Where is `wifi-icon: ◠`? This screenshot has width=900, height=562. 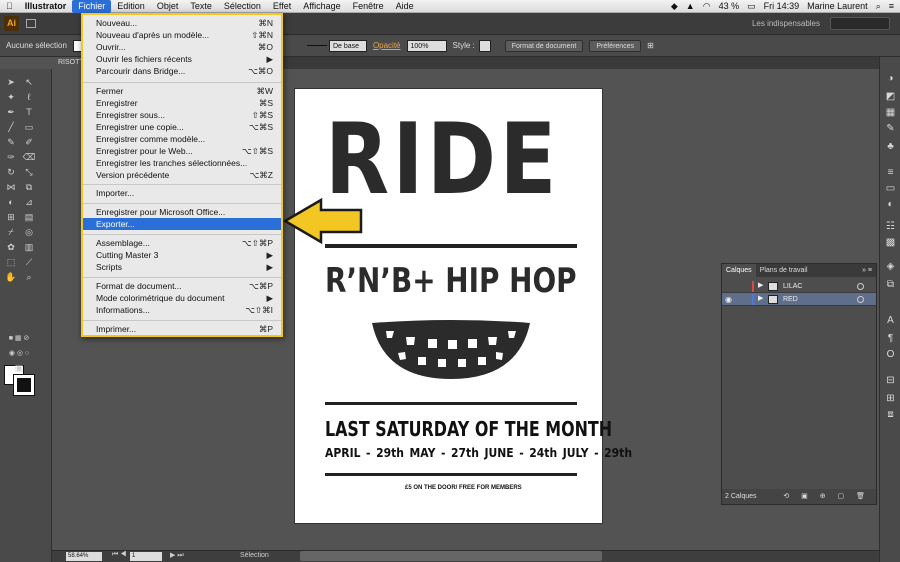
wifi-icon: ◠ is located at coordinates (707, 6).